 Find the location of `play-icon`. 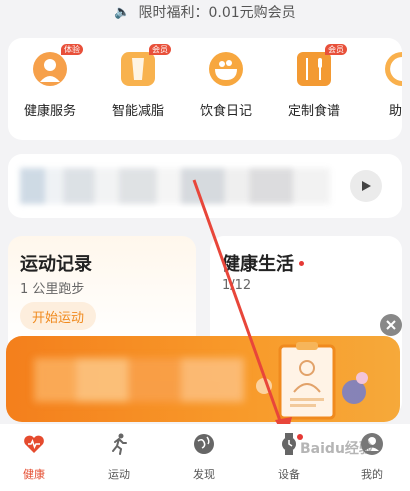

play-icon is located at coordinates (366, 186).